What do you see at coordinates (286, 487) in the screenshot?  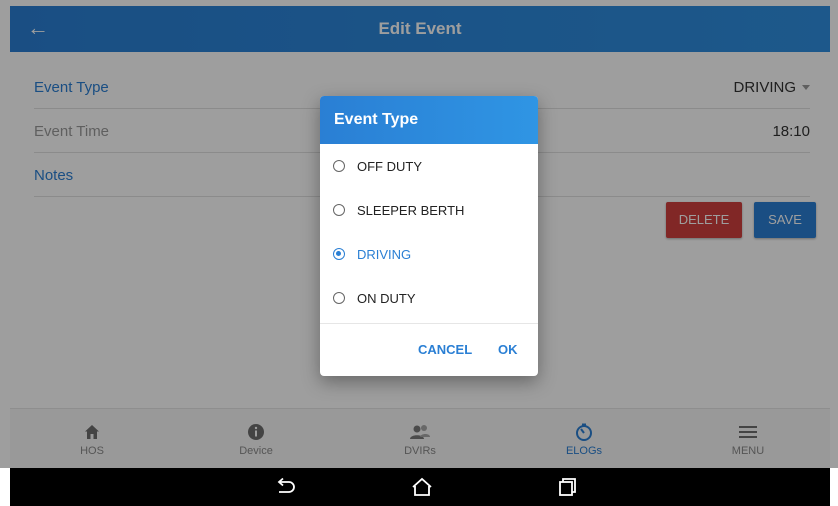 I see `system-back-icon` at bounding box center [286, 487].